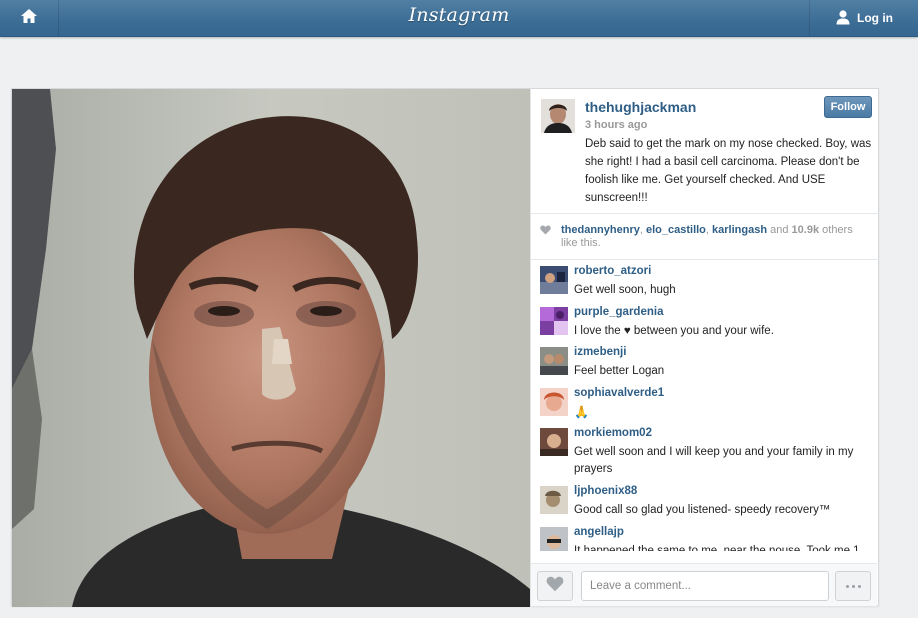 Image resolution: width=918 pixels, height=618 pixels. Describe the element at coordinates (616, 125) in the screenshot. I see `post-time-ago: 3 hours ago` at that location.